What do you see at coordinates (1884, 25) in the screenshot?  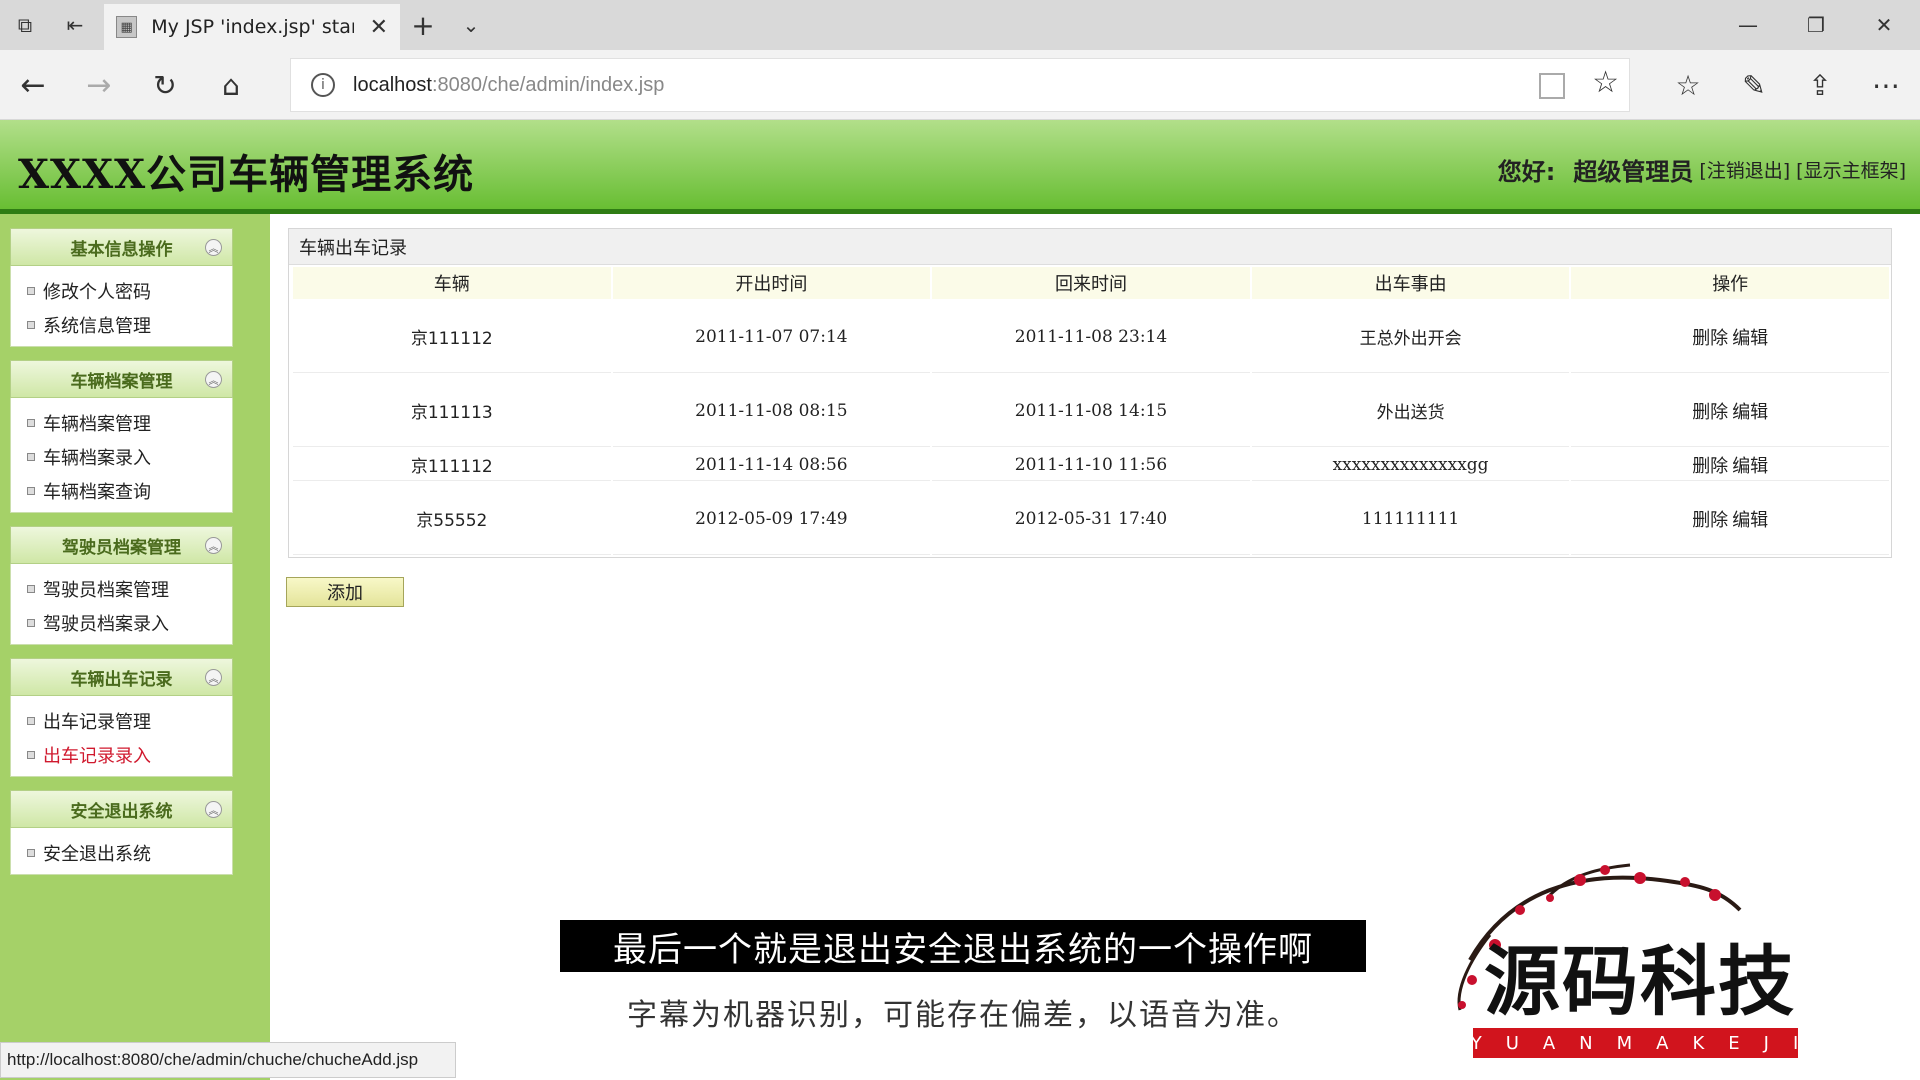 I see `close-window-icon: ✕` at bounding box center [1884, 25].